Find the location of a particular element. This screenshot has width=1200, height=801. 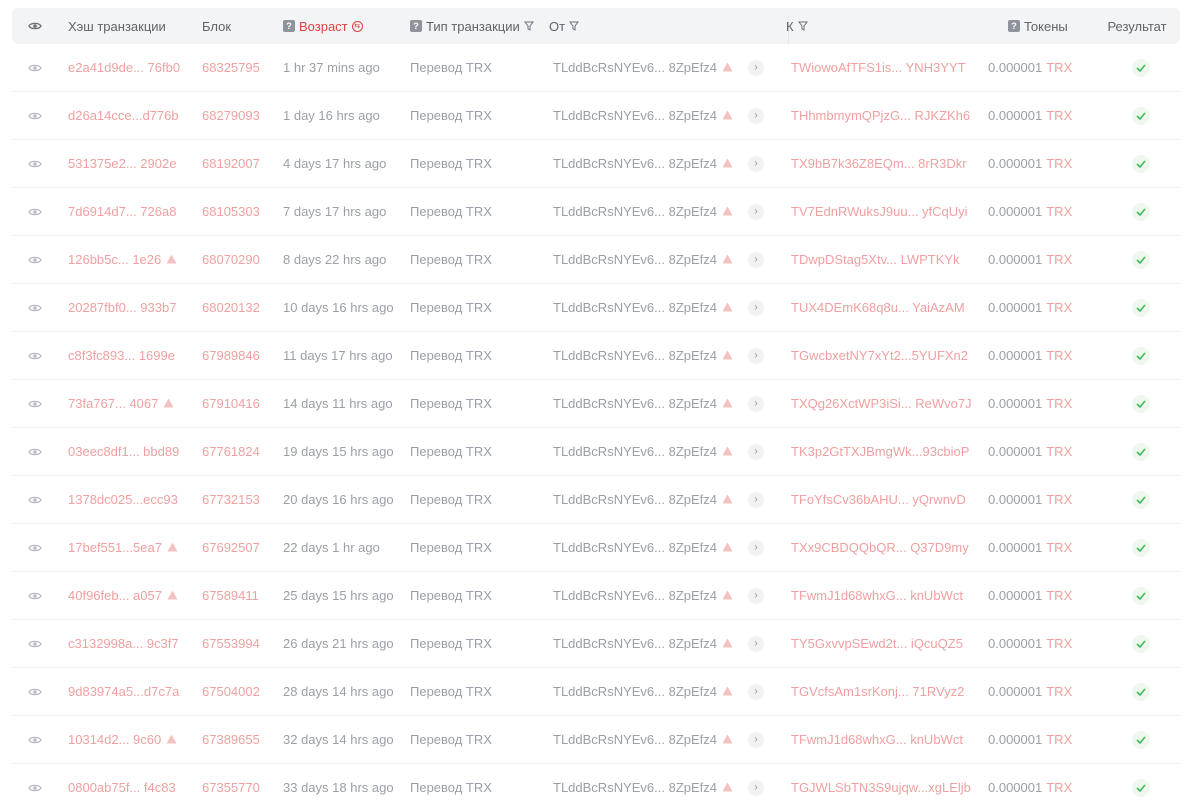

sort-toggle-icon: ⇆ is located at coordinates (357, 26).